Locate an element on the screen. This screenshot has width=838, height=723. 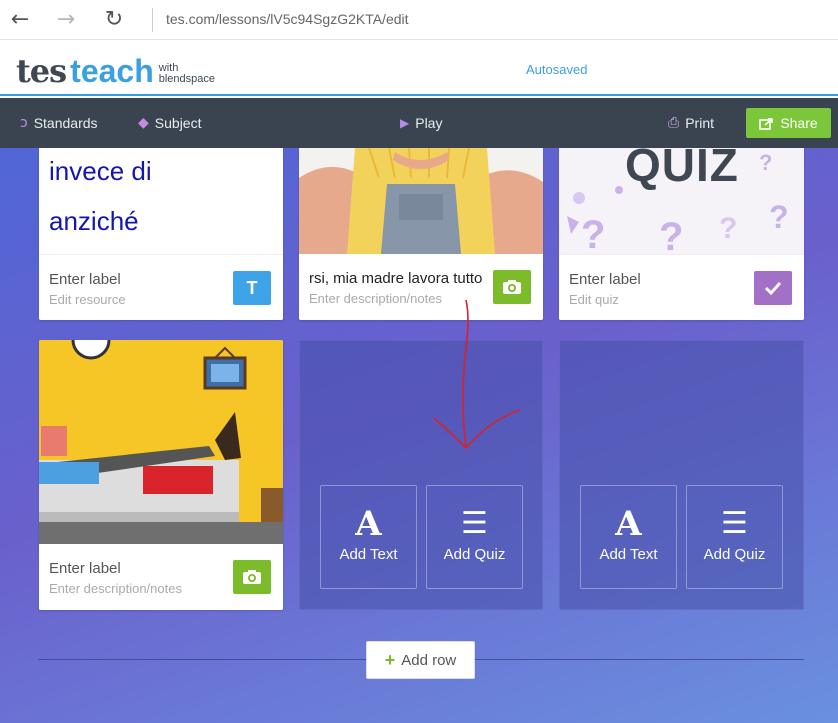
standards-button: ↄ Standards is located at coordinates (59, 123).